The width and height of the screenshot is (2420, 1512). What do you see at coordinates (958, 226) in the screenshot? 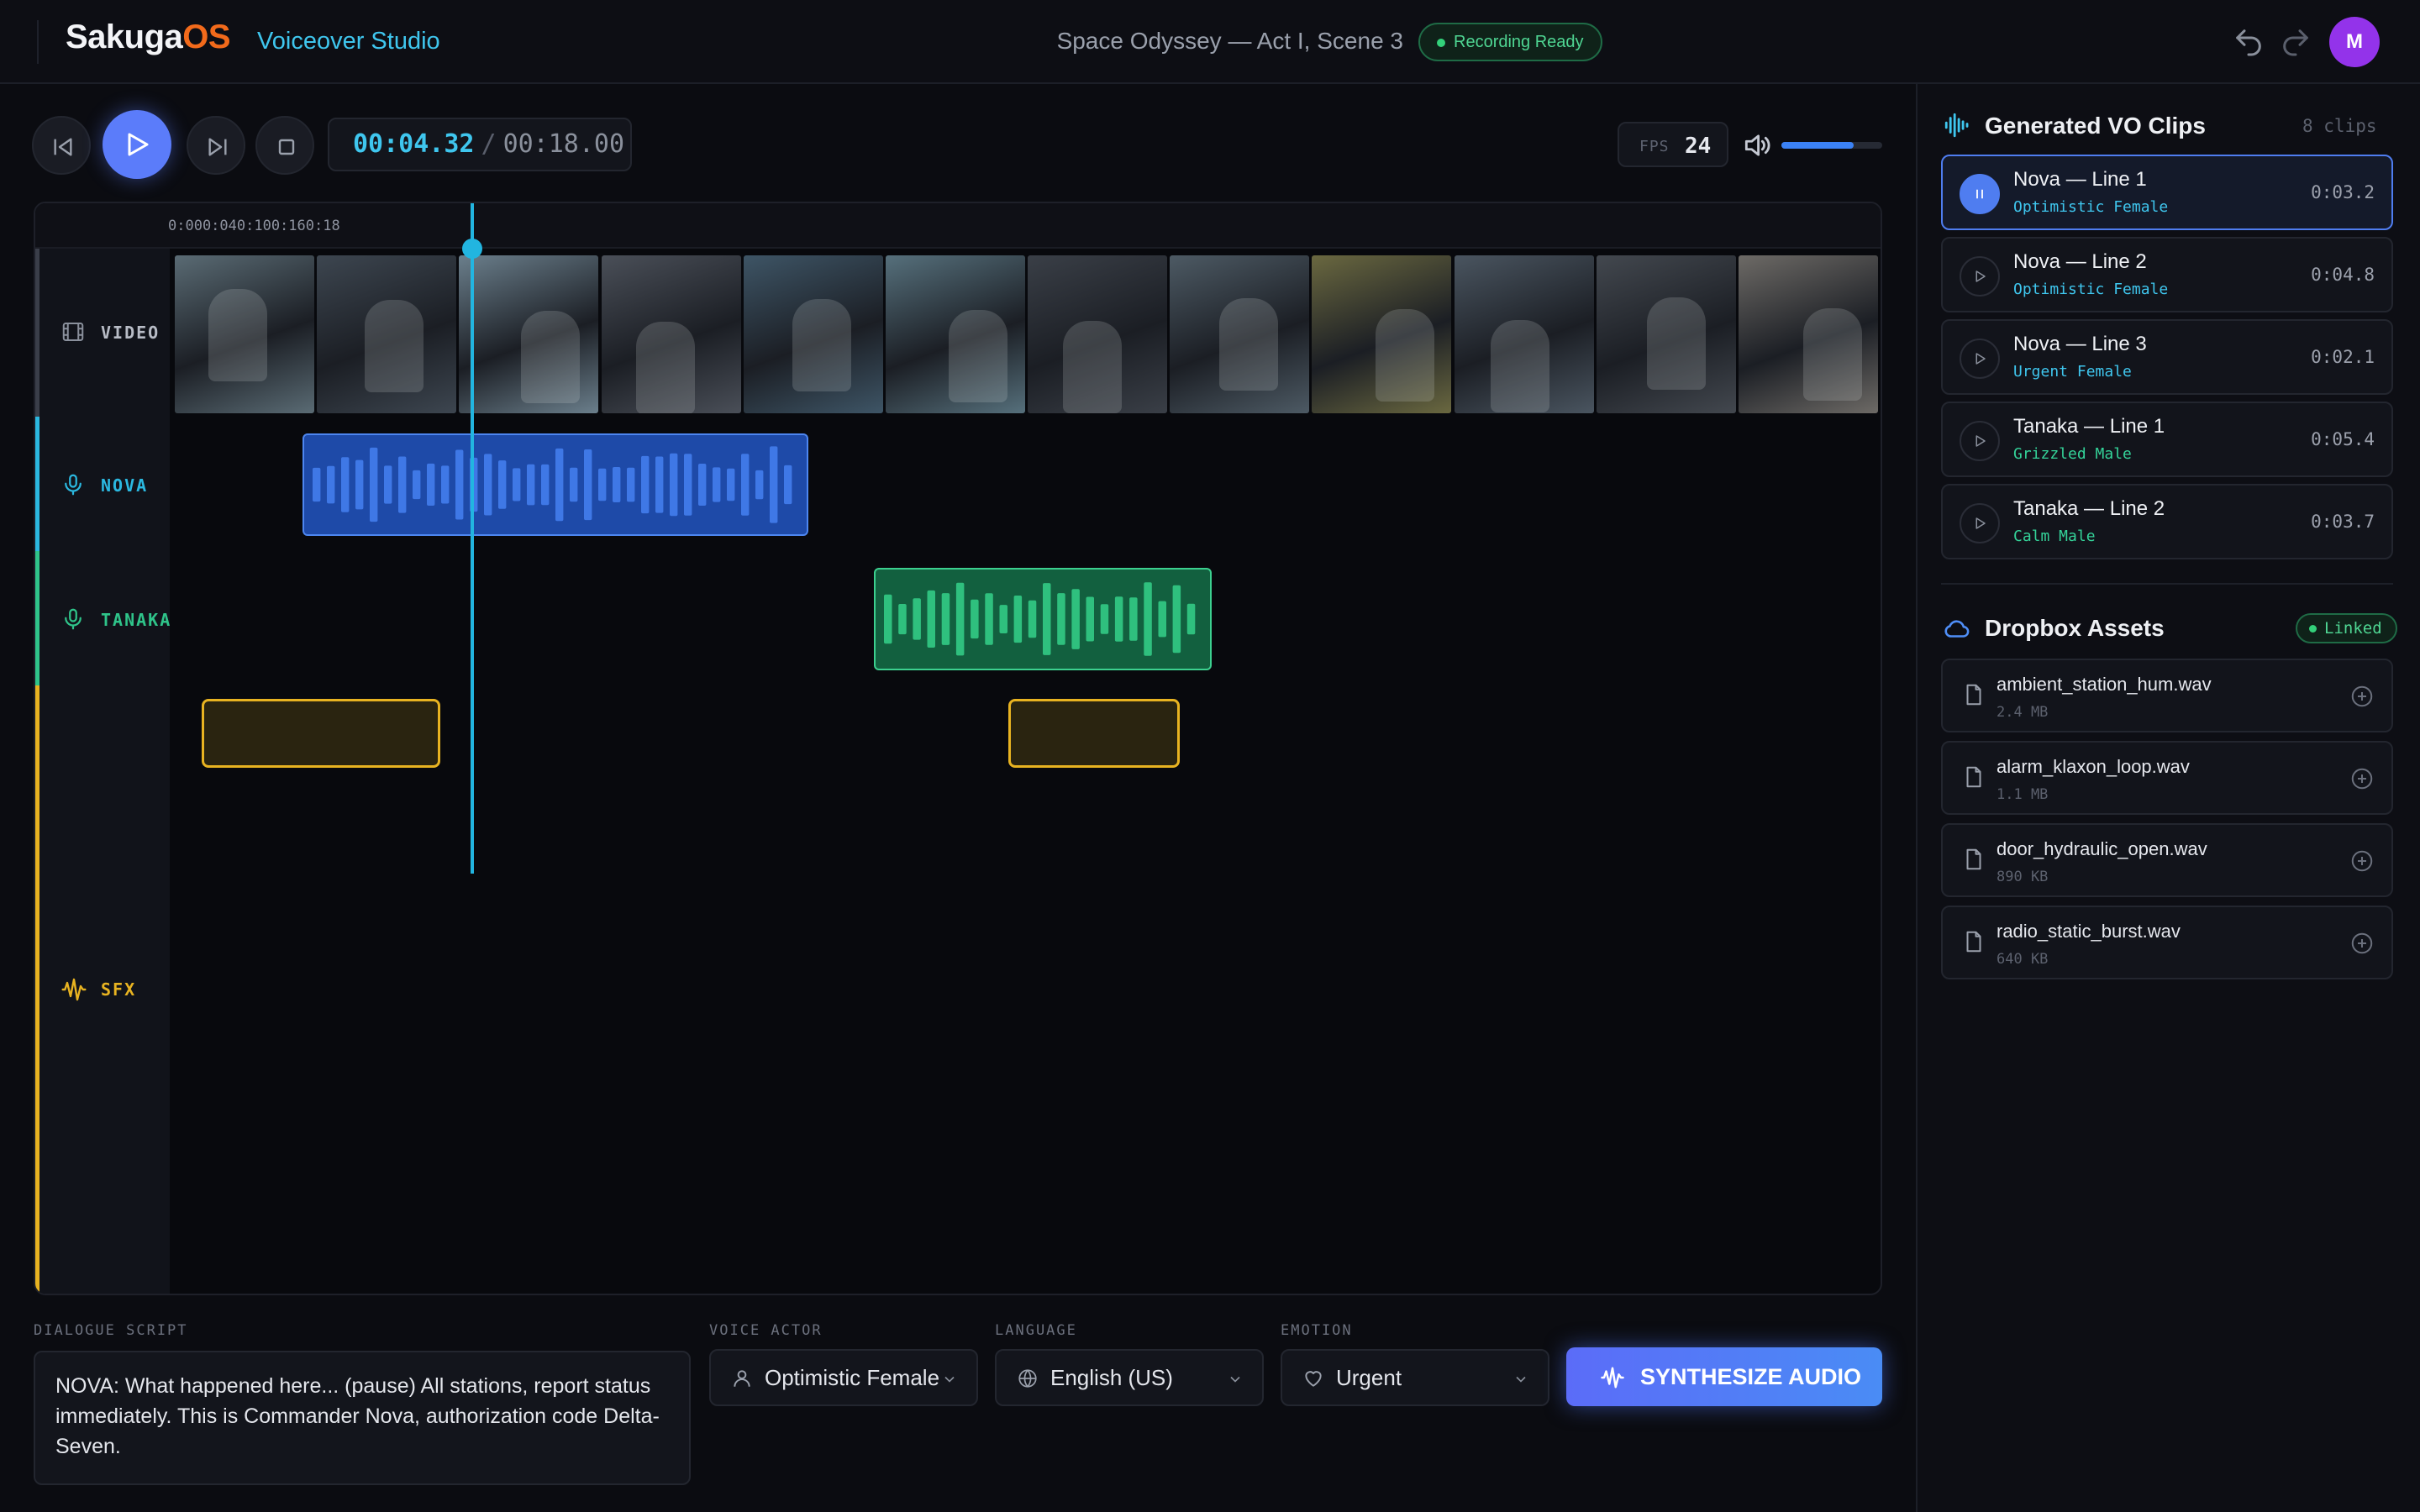
I see `time-ruler: 0:000:040:100:160:18` at bounding box center [958, 226].